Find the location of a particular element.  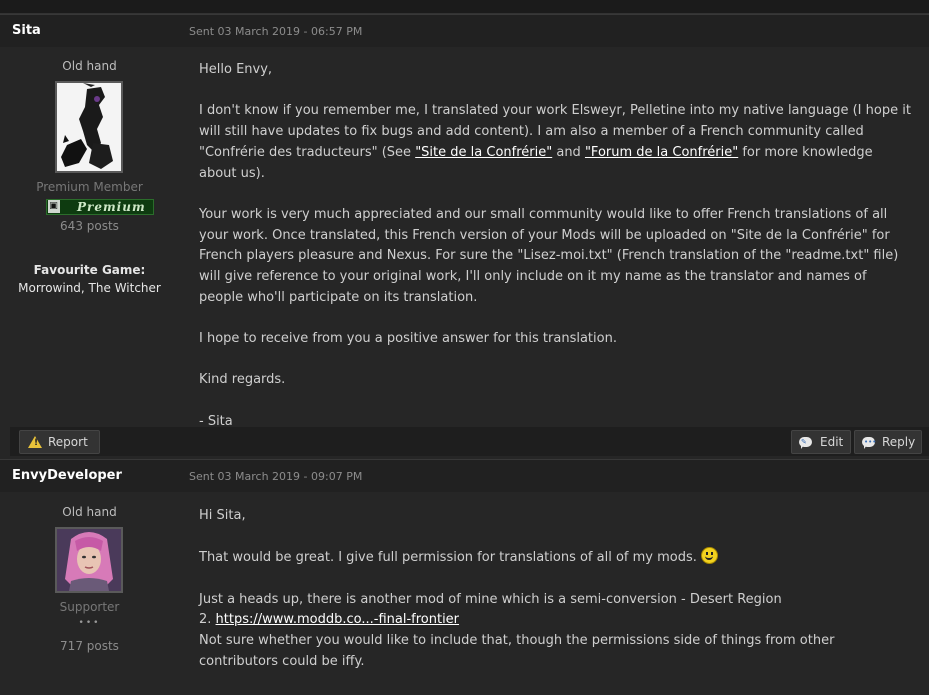

sent-date: Sent 03 March 2019 - 06:57 PM is located at coordinates (276, 31).